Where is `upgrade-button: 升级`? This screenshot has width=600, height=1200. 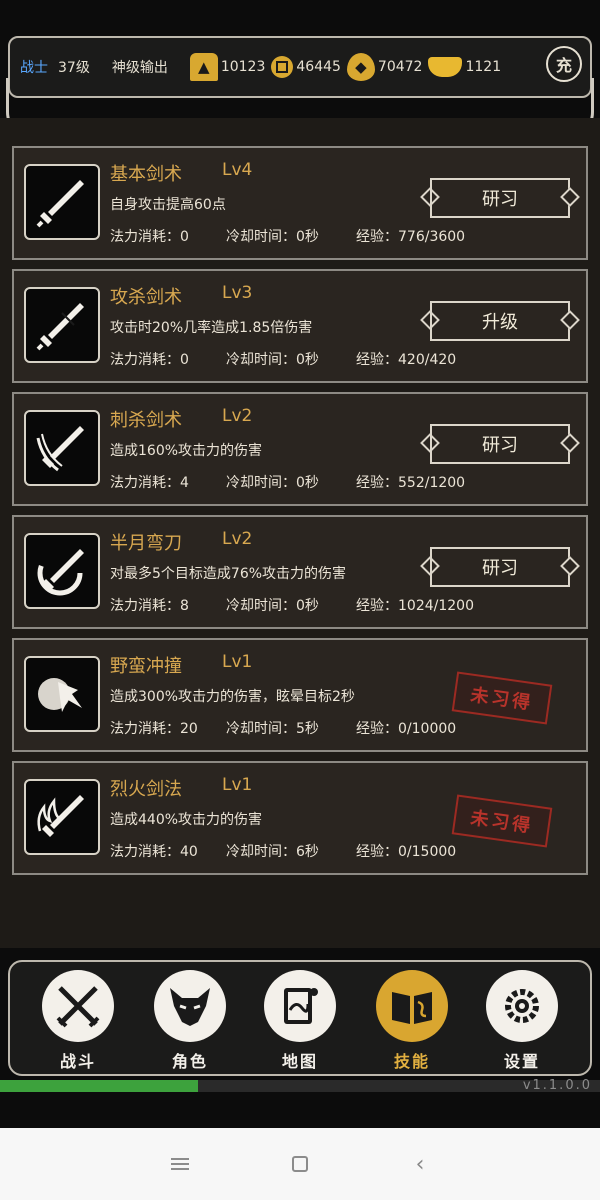 upgrade-button: 升级 is located at coordinates (500, 321).